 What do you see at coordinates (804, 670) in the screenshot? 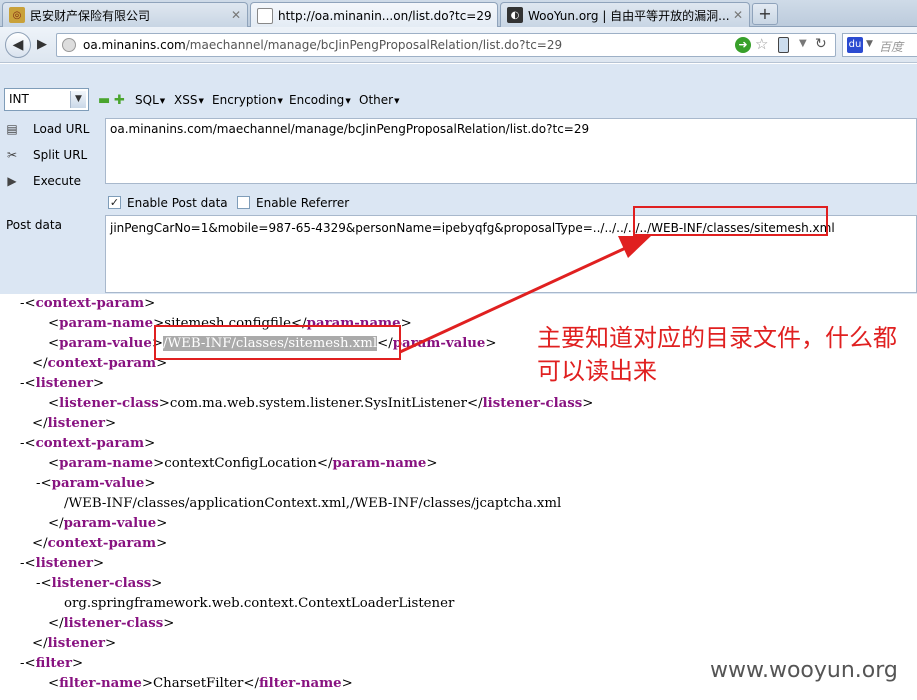
I see `watermark: www.wooyun.org` at bounding box center [804, 670].